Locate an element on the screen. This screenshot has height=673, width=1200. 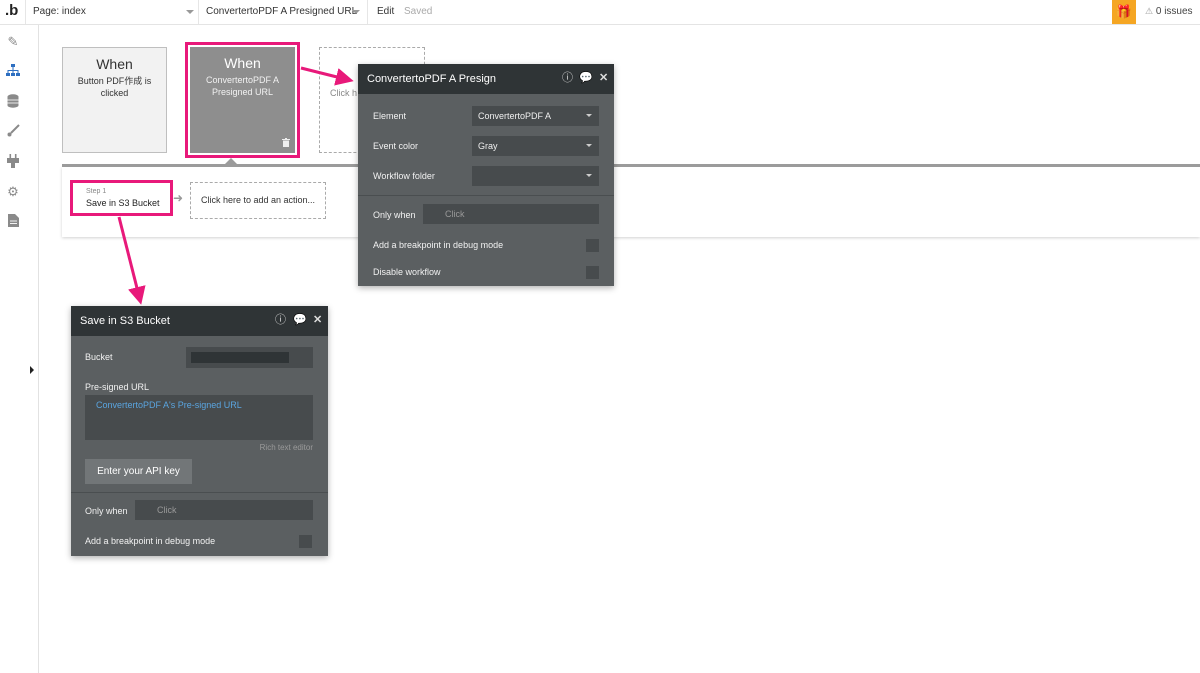
event-description: ConvertertoPDF A Presigned URL is located at coordinates (242, 86).